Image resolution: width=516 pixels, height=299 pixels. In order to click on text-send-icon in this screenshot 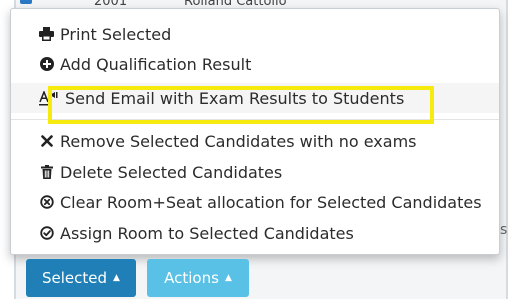, I will do `click(49, 98)`.